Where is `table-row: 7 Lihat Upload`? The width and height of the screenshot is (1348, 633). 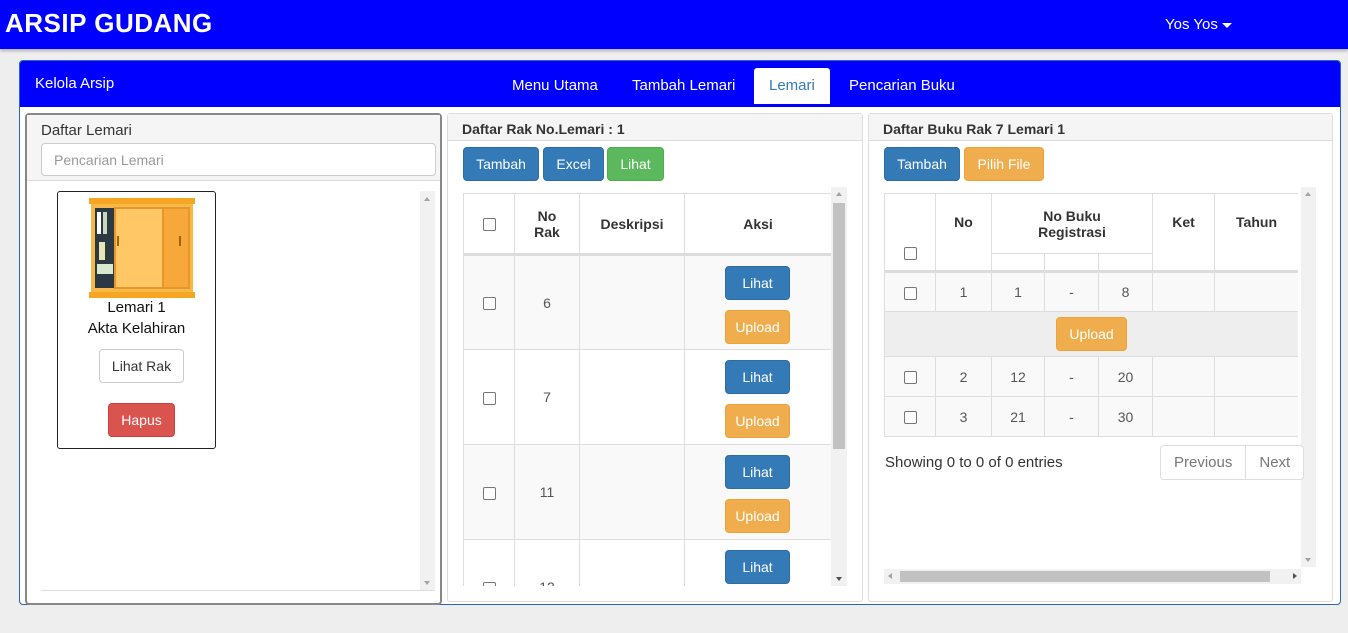
table-row: 7 Lihat Upload is located at coordinates (647, 397).